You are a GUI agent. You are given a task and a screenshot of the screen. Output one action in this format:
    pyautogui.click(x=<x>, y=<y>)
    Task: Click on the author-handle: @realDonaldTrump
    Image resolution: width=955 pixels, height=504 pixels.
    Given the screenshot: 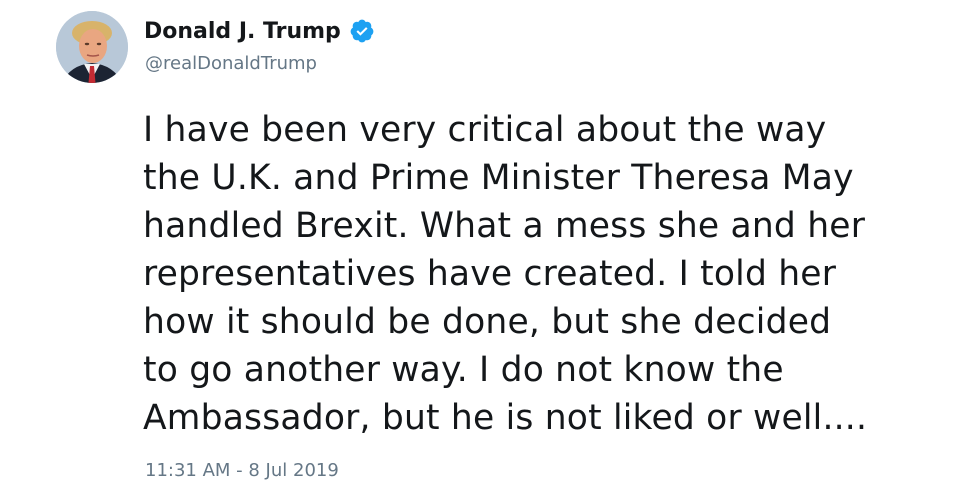 What is the action you would take?
    pyautogui.click(x=231, y=63)
    